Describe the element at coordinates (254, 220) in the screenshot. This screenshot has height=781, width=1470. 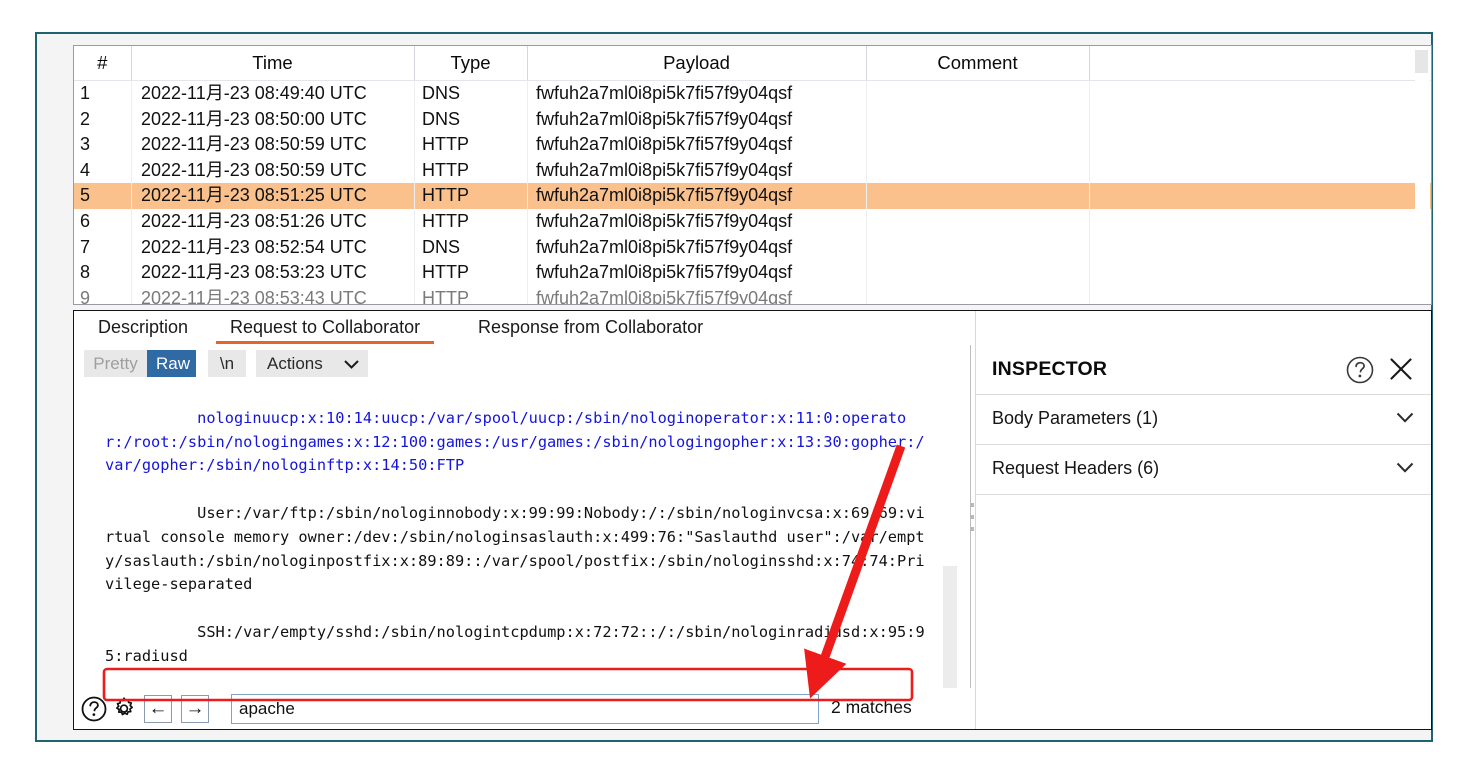
I see `cell-time: 2022-11月-23 08:51:26 UTC` at that location.